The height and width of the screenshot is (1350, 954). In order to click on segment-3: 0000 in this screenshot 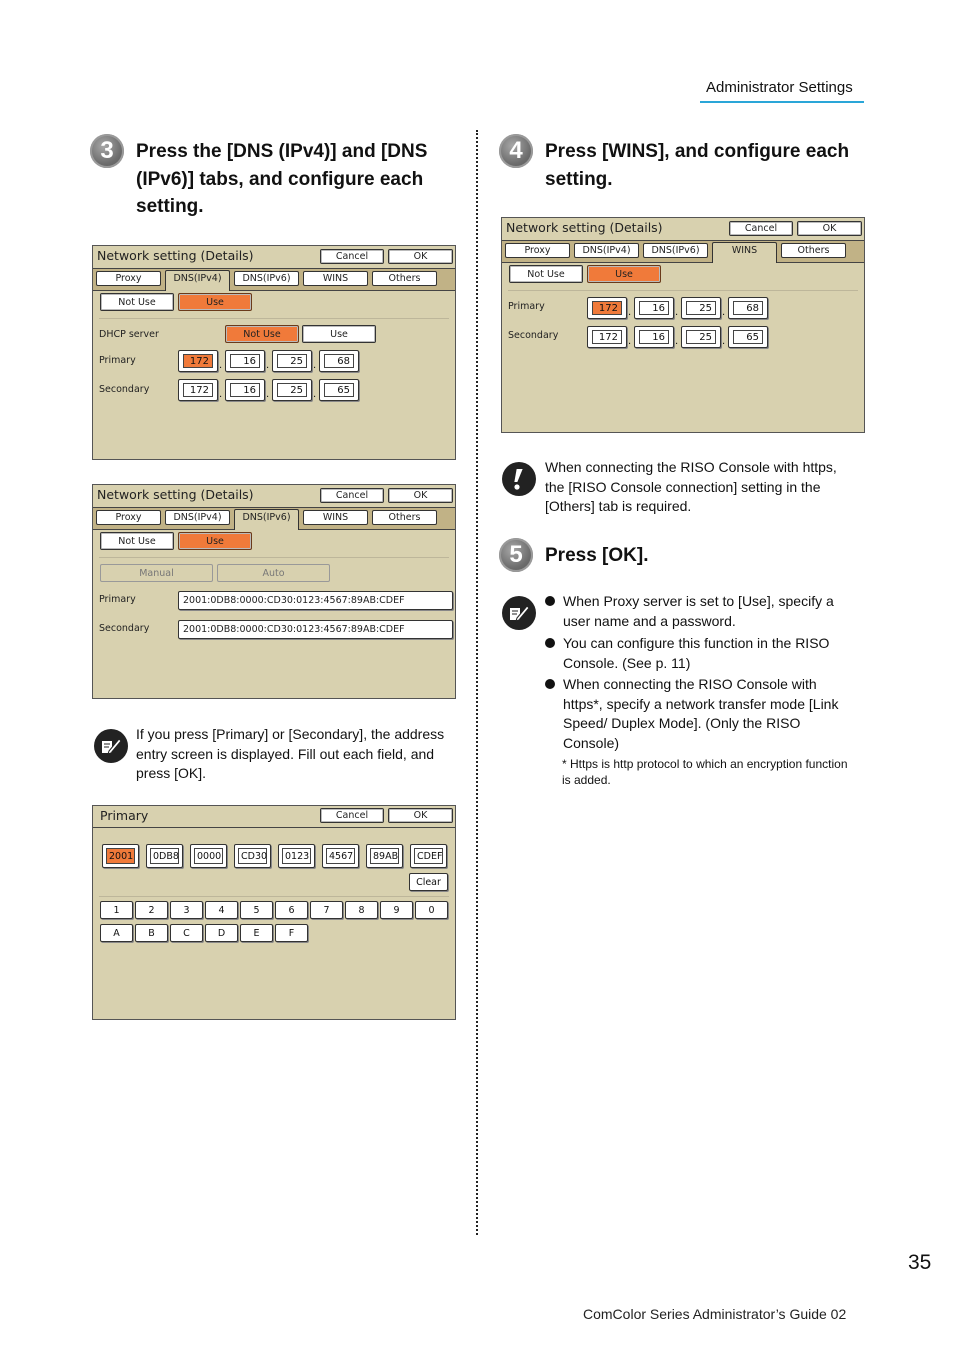, I will do `click(208, 856)`.